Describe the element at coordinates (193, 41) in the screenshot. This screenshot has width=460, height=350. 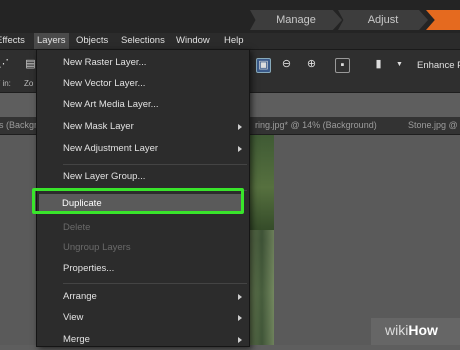
I see `menu-window: Window` at that location.